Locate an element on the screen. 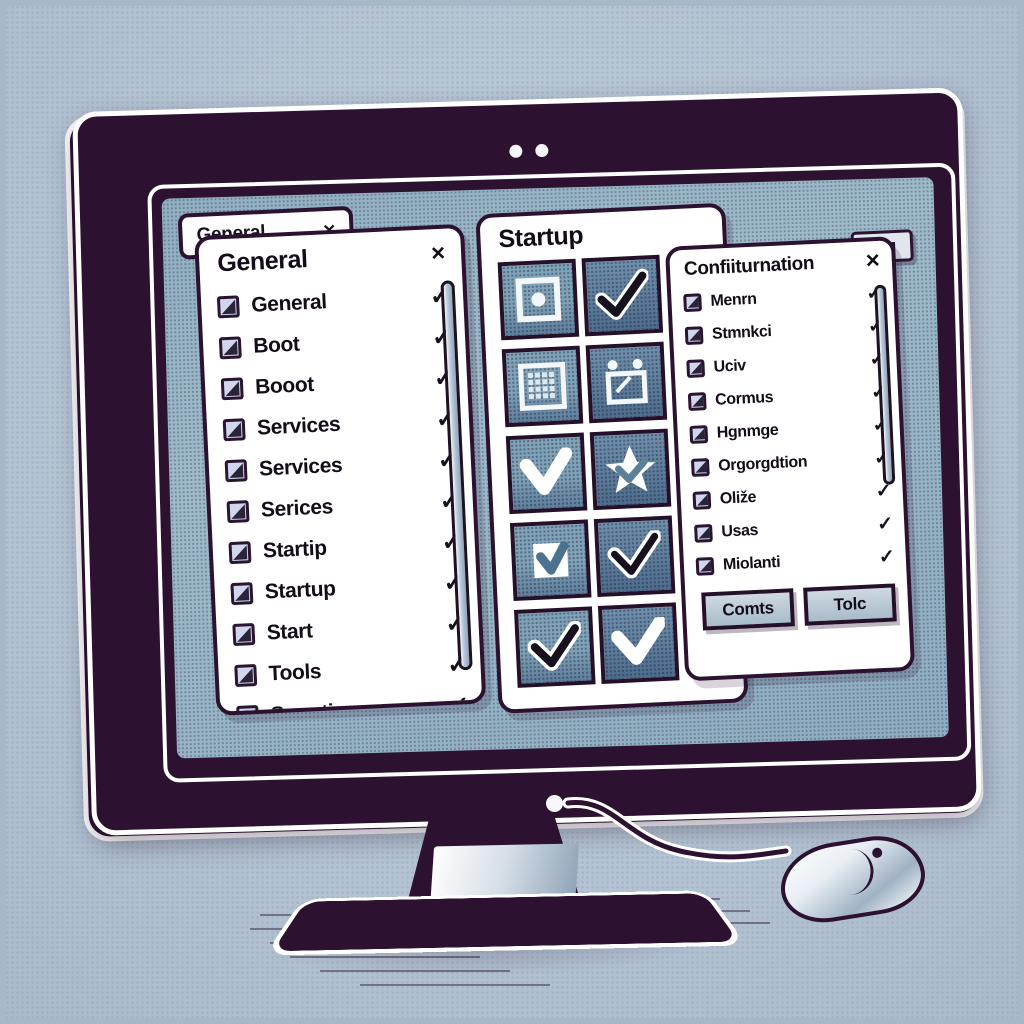 The image size is (1024, 1024). checkbox-check-icon is located at coordinates (550, 560).